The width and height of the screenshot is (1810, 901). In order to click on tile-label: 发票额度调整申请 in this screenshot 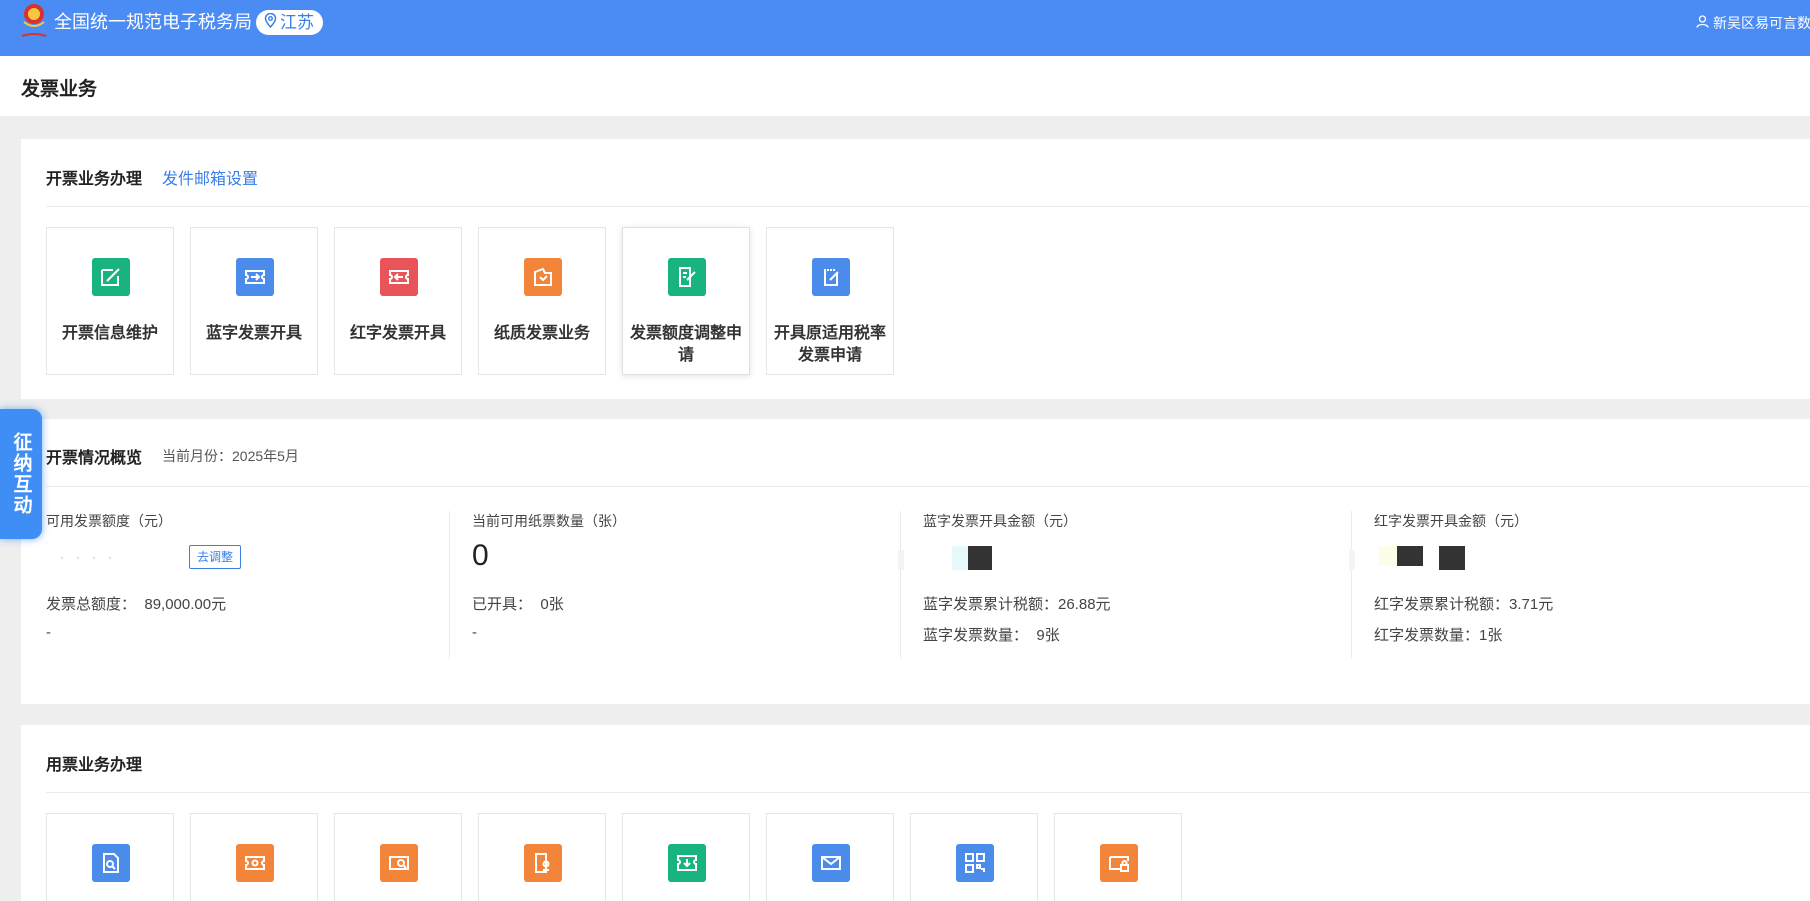, I will do `click(685, 344)`.